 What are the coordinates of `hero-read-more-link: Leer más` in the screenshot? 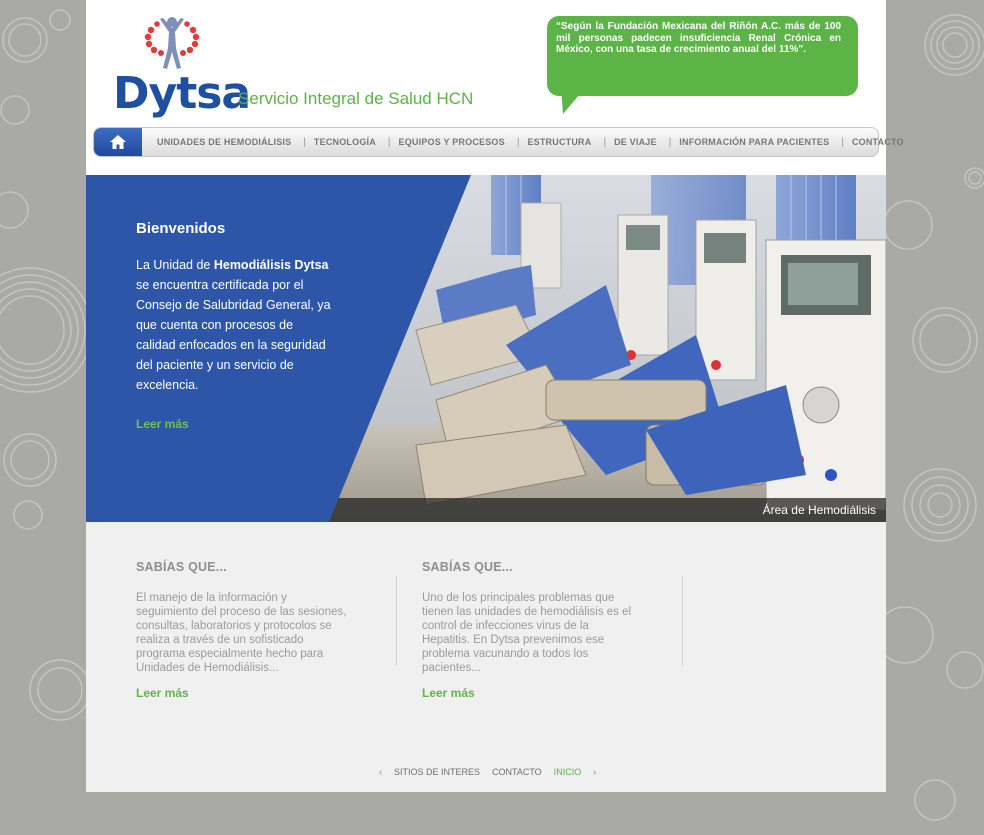 It's located at (162, 424).